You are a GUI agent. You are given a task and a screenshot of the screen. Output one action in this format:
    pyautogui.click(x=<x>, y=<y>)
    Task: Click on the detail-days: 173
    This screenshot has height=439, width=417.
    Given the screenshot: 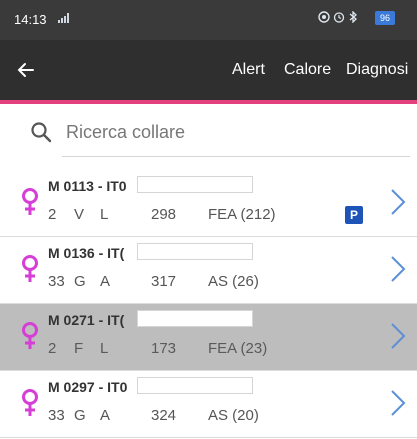 What is the action you would take?
    pyautogui.click(x=164, y=348)
    